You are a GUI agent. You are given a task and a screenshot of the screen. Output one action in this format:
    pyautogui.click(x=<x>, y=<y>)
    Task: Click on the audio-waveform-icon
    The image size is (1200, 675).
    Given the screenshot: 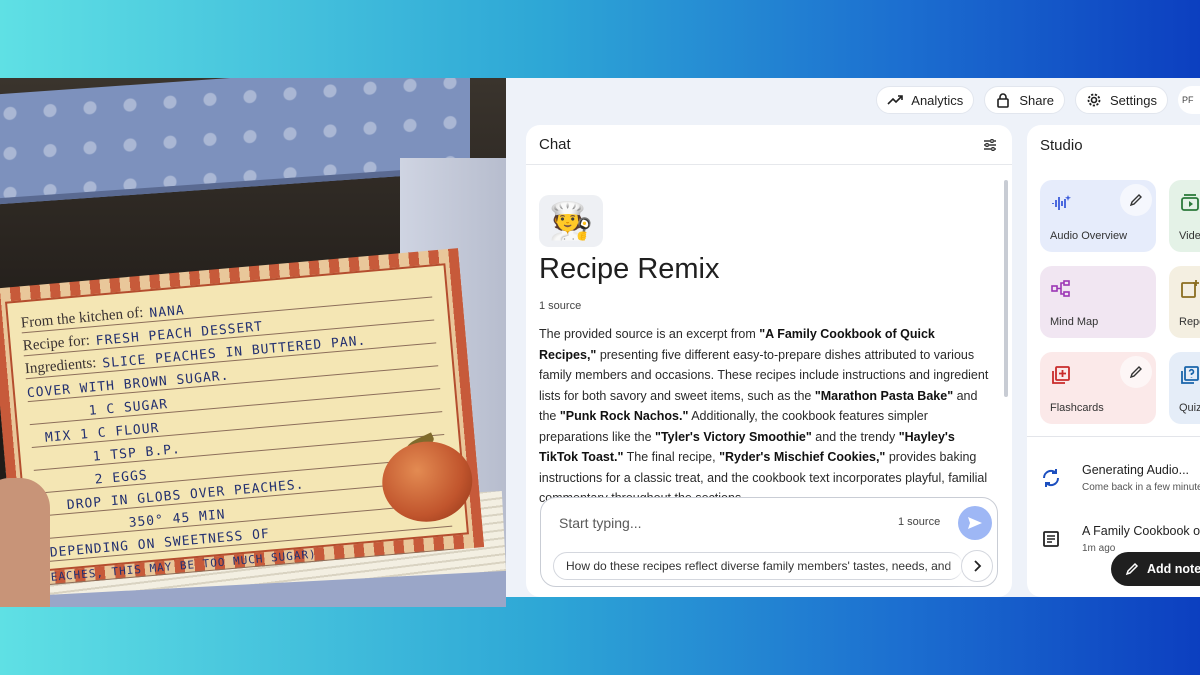 What is the action you would take?
    pyautogui.click(x=1061, y=202)
    